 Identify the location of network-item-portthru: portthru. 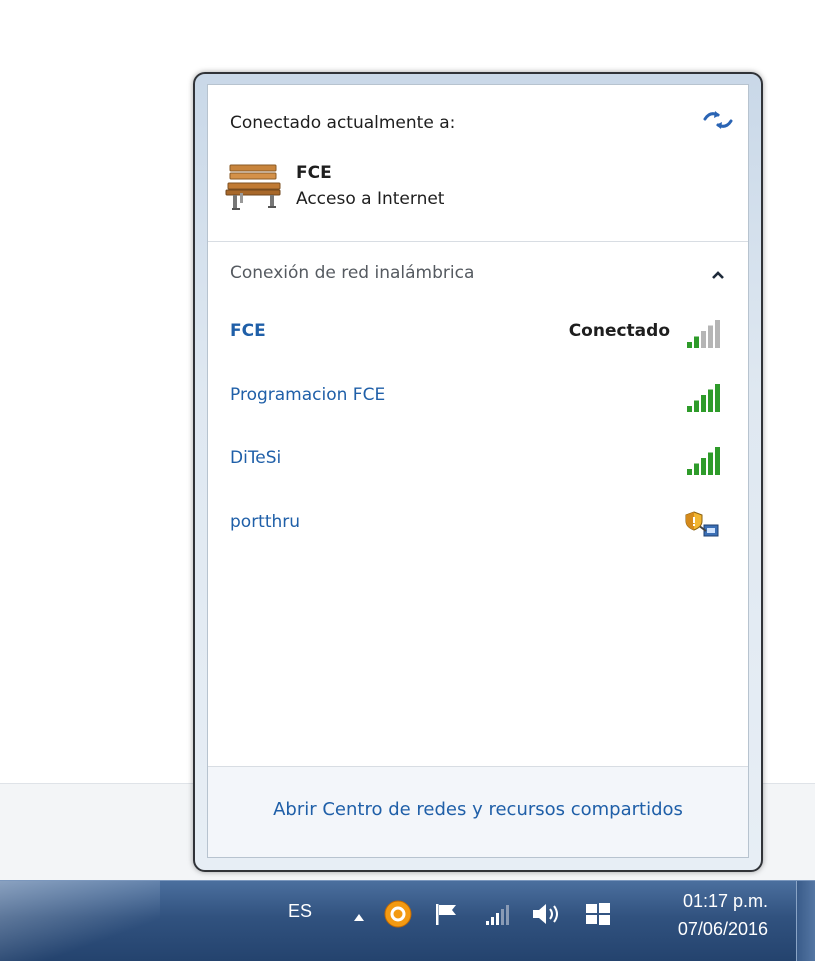
(477, 524).